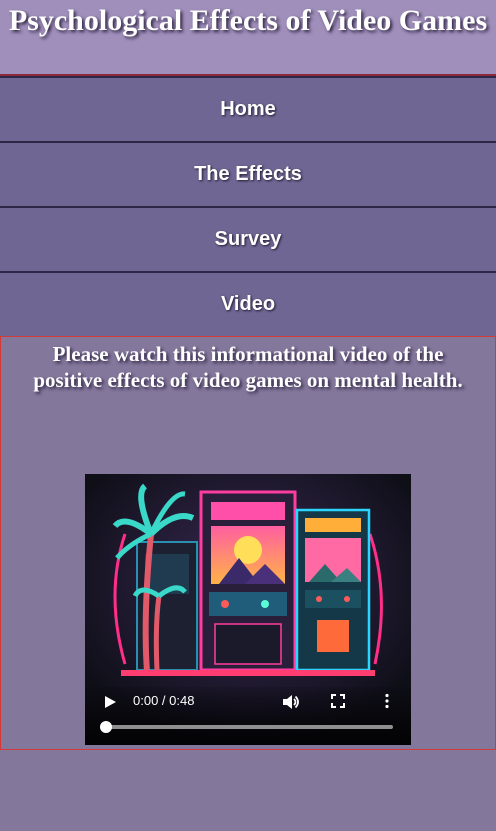 The image size is (496, 831). Describe the element at coordinates (387, 701) in the screenshot. I see `more-options-icon` at that location.